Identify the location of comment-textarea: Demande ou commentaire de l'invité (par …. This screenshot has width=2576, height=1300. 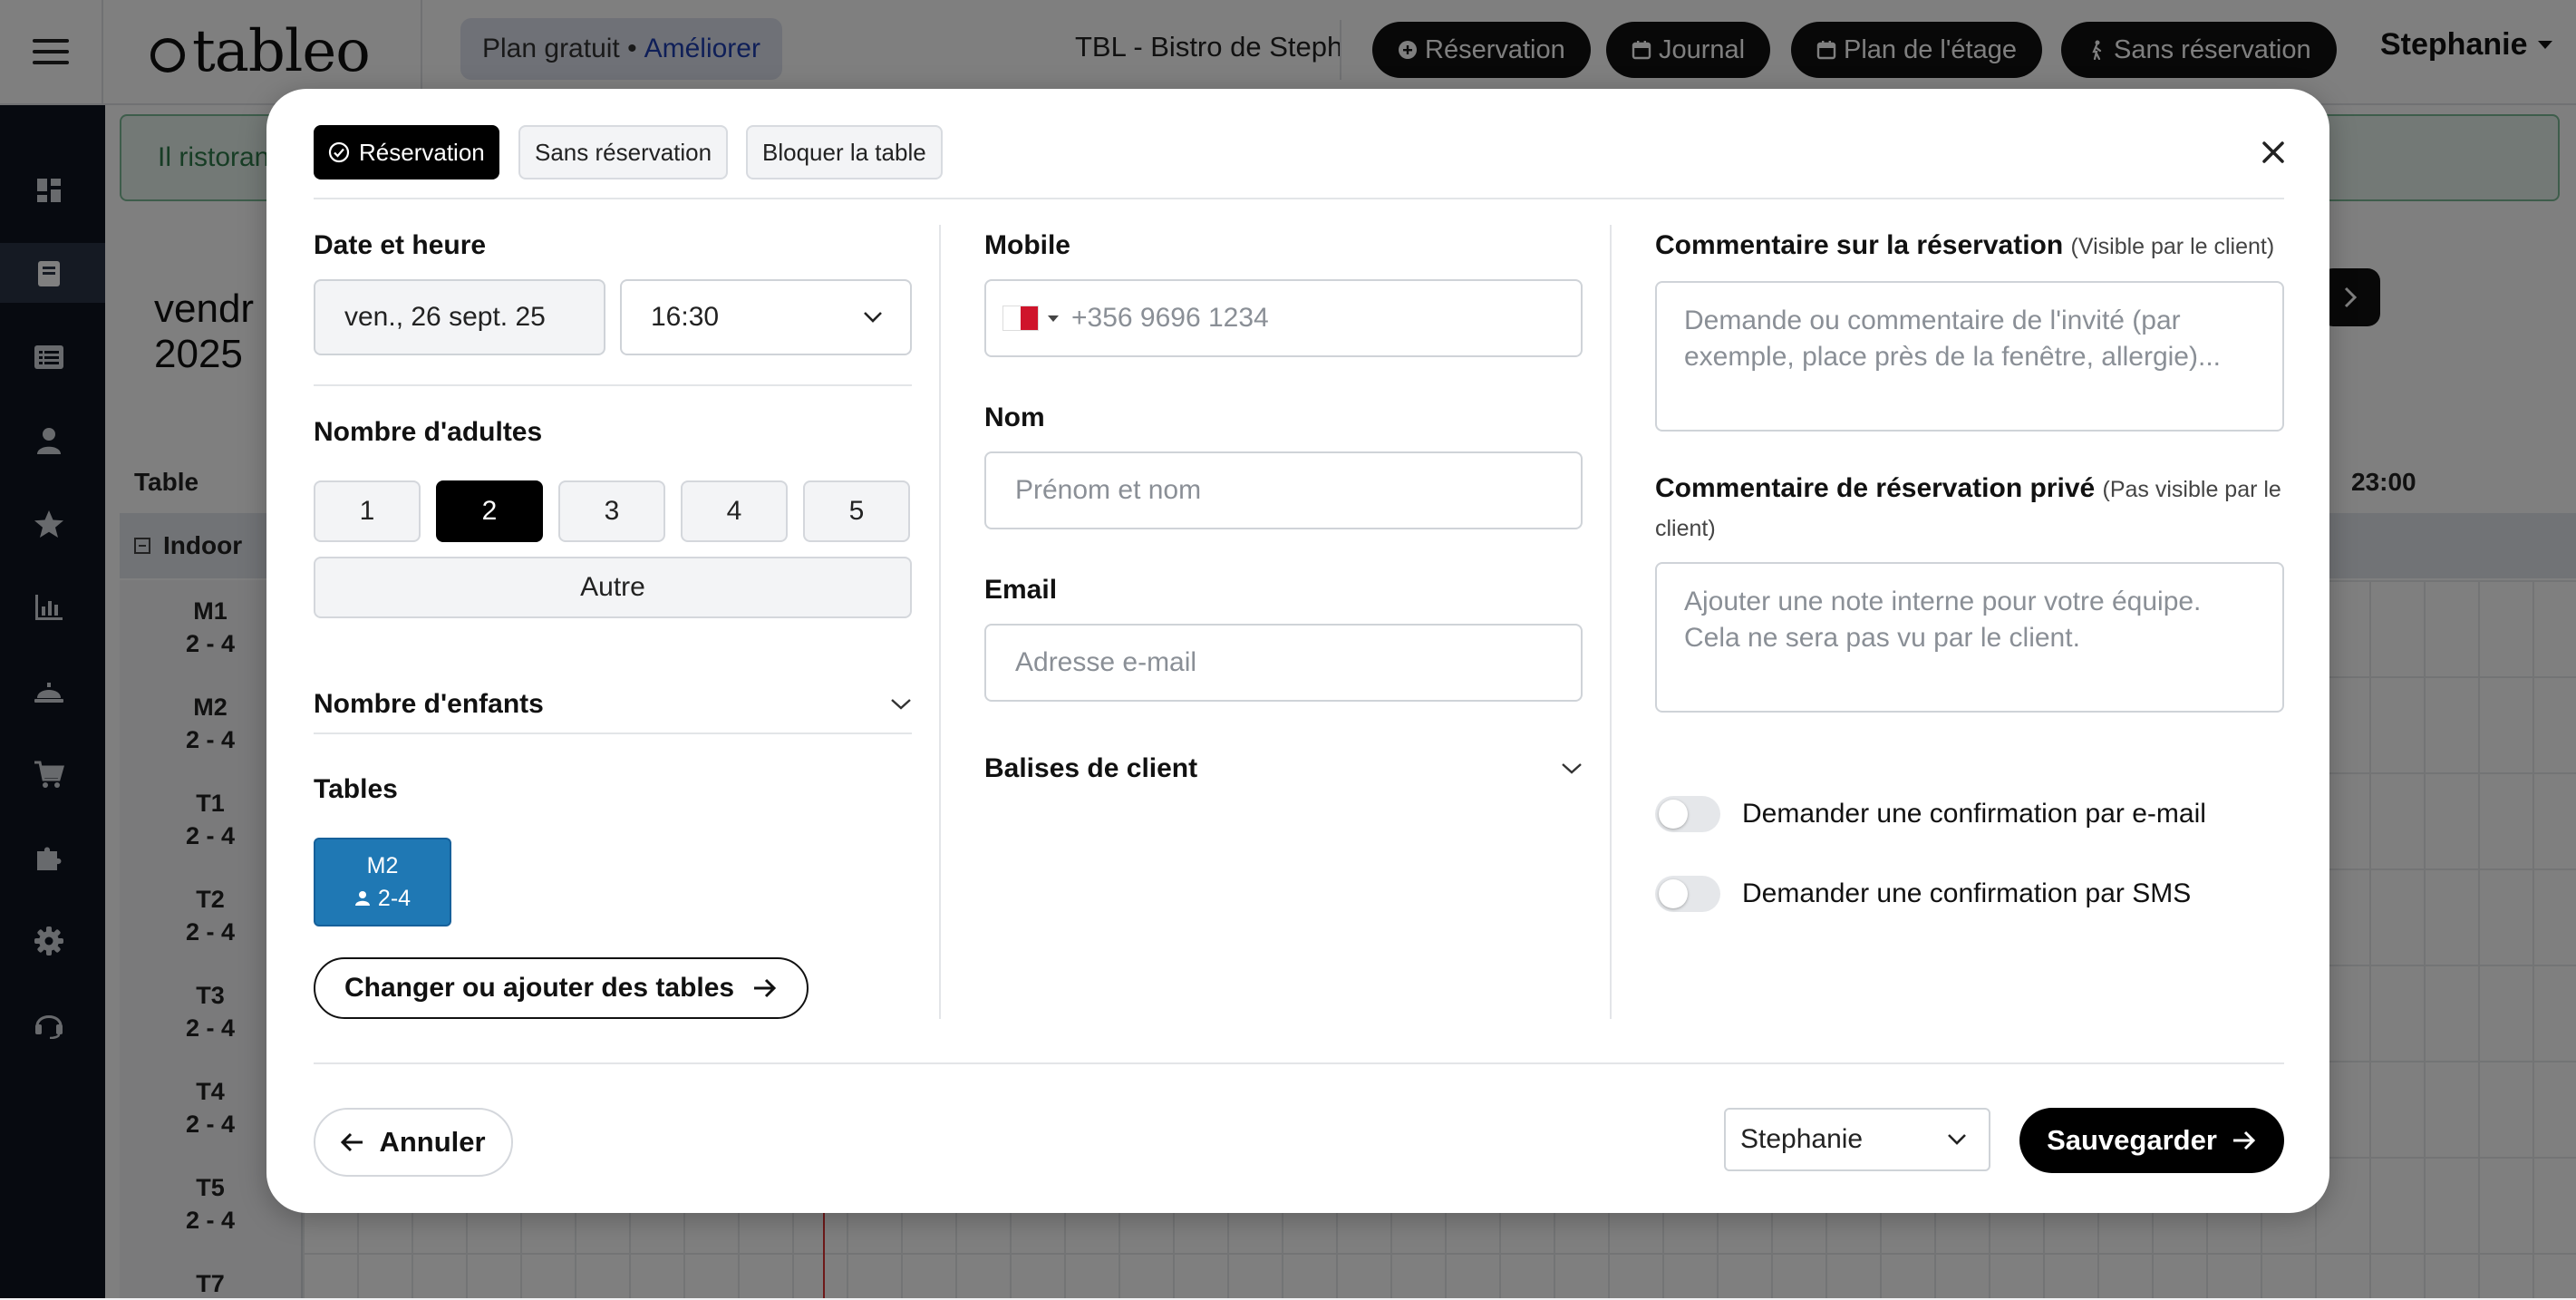
(1969, 356).